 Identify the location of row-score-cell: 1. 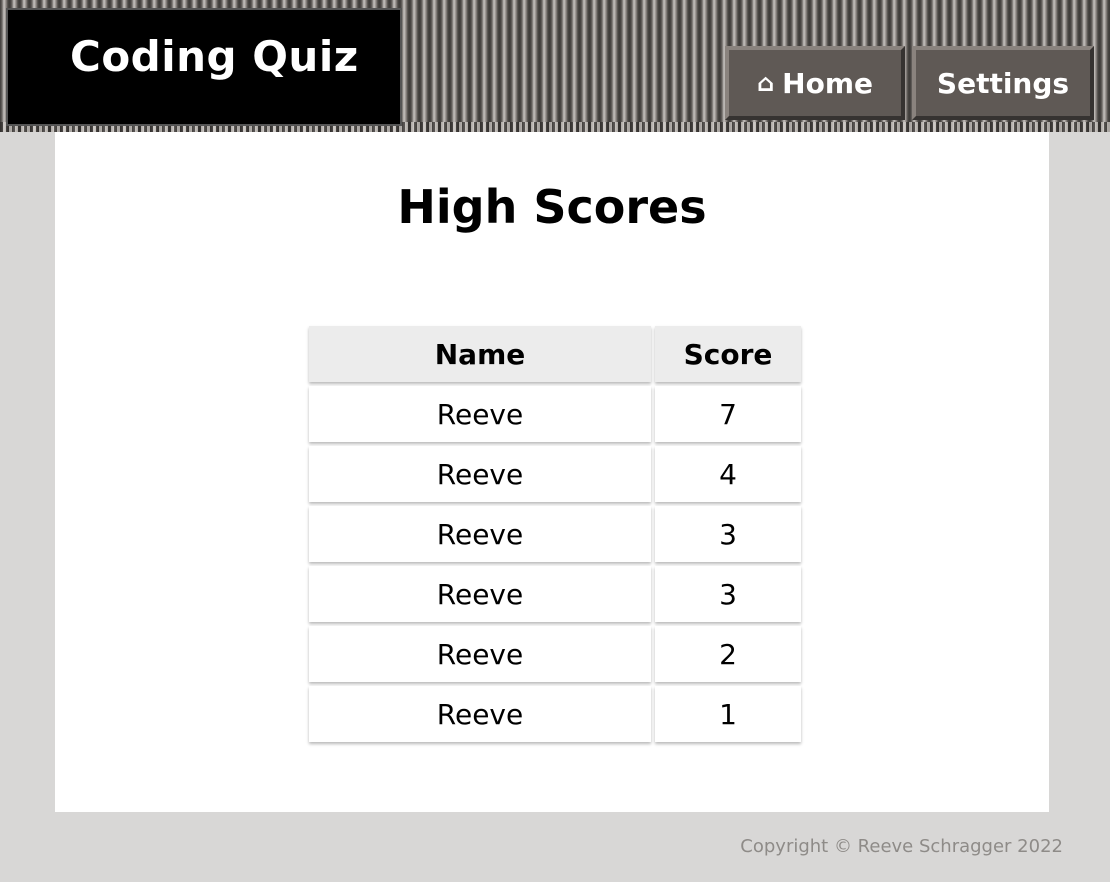
(728, 714).